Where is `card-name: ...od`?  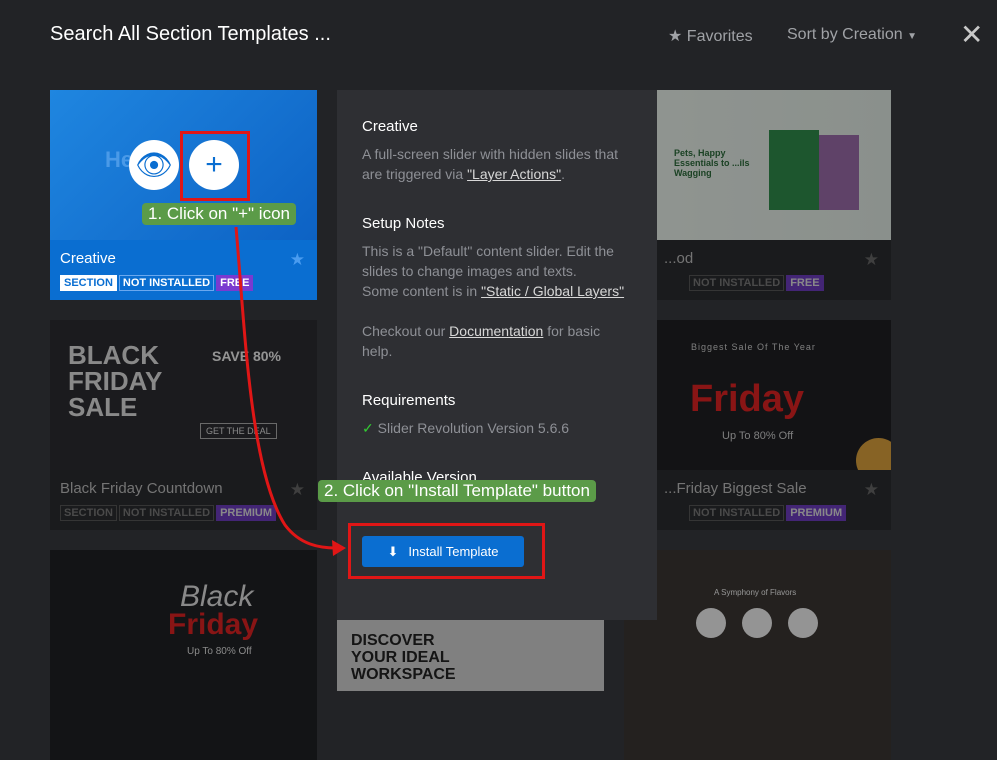
card-name: ...od is located at coordinates (679, 258).